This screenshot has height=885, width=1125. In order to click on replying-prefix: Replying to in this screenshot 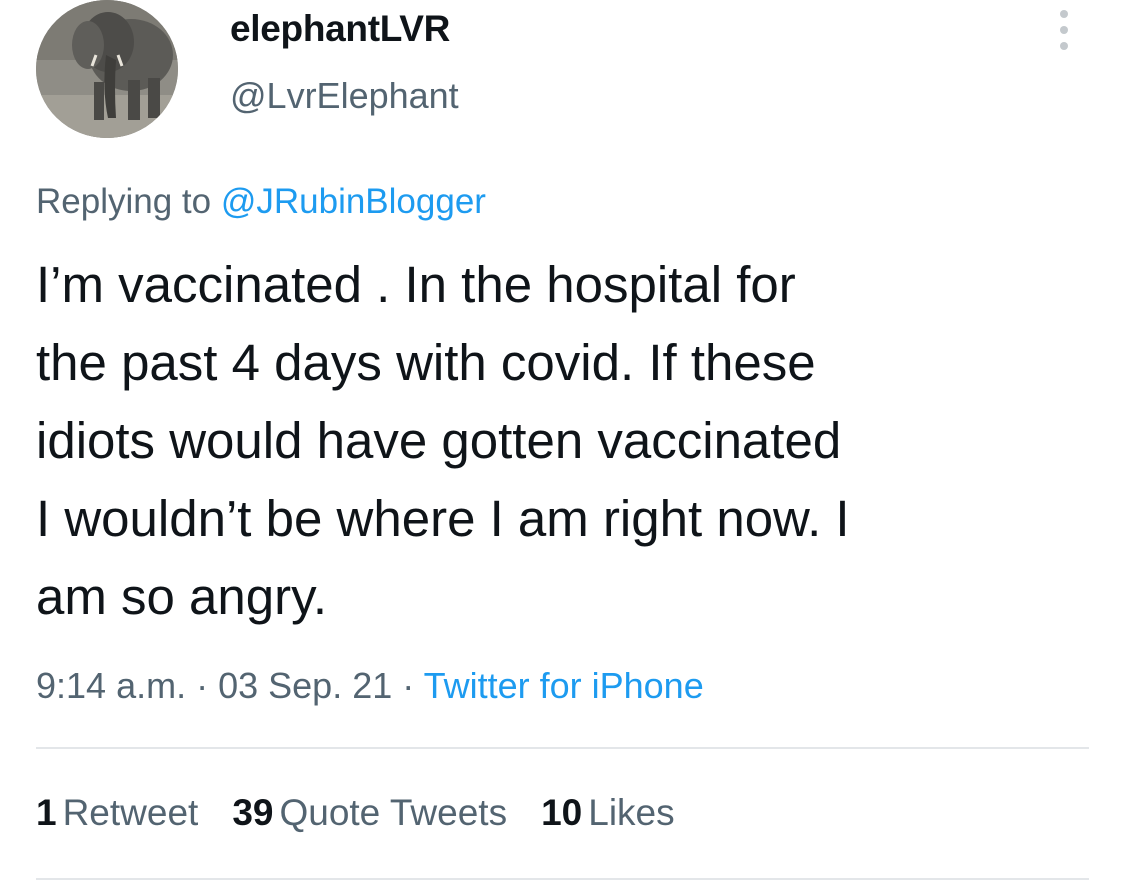, I will do `click(128, 201)`.